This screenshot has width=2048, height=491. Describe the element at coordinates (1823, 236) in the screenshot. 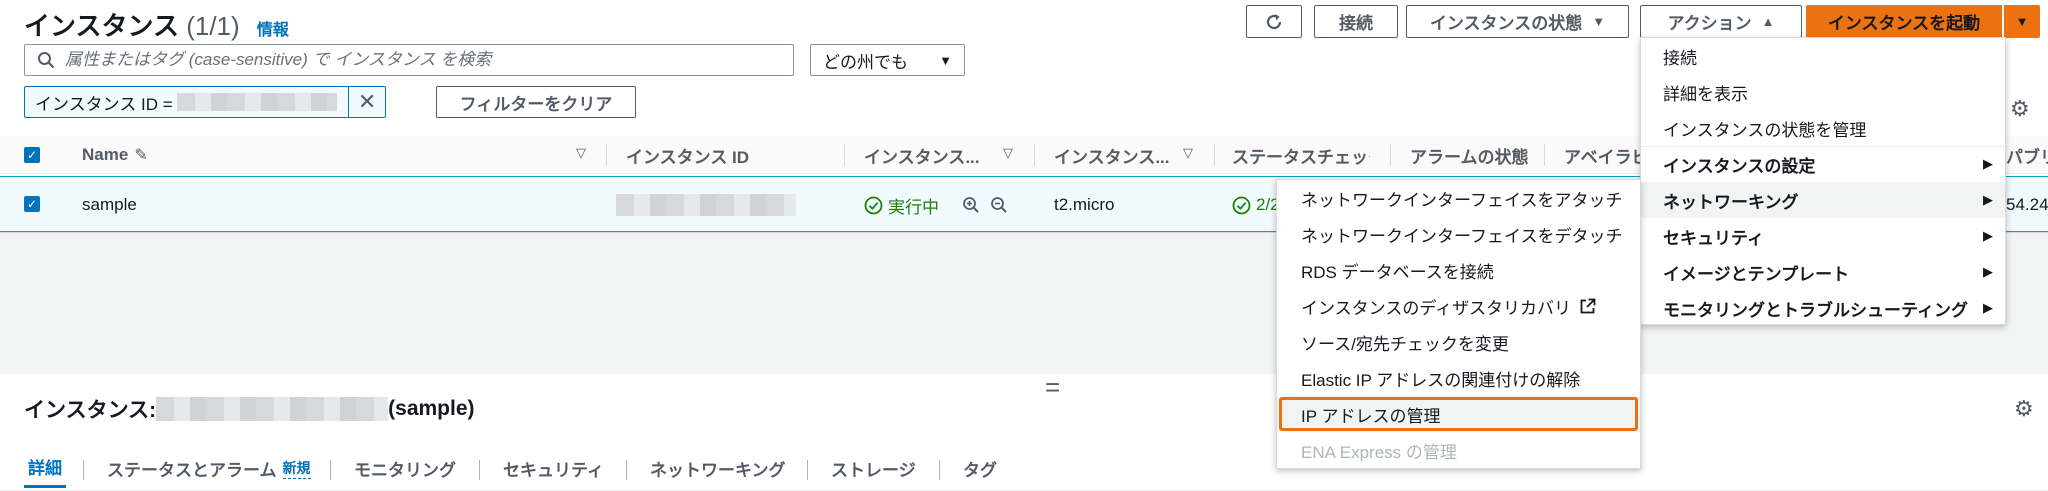

I see `menu-item-security: セキュリティ ▶` at that location.